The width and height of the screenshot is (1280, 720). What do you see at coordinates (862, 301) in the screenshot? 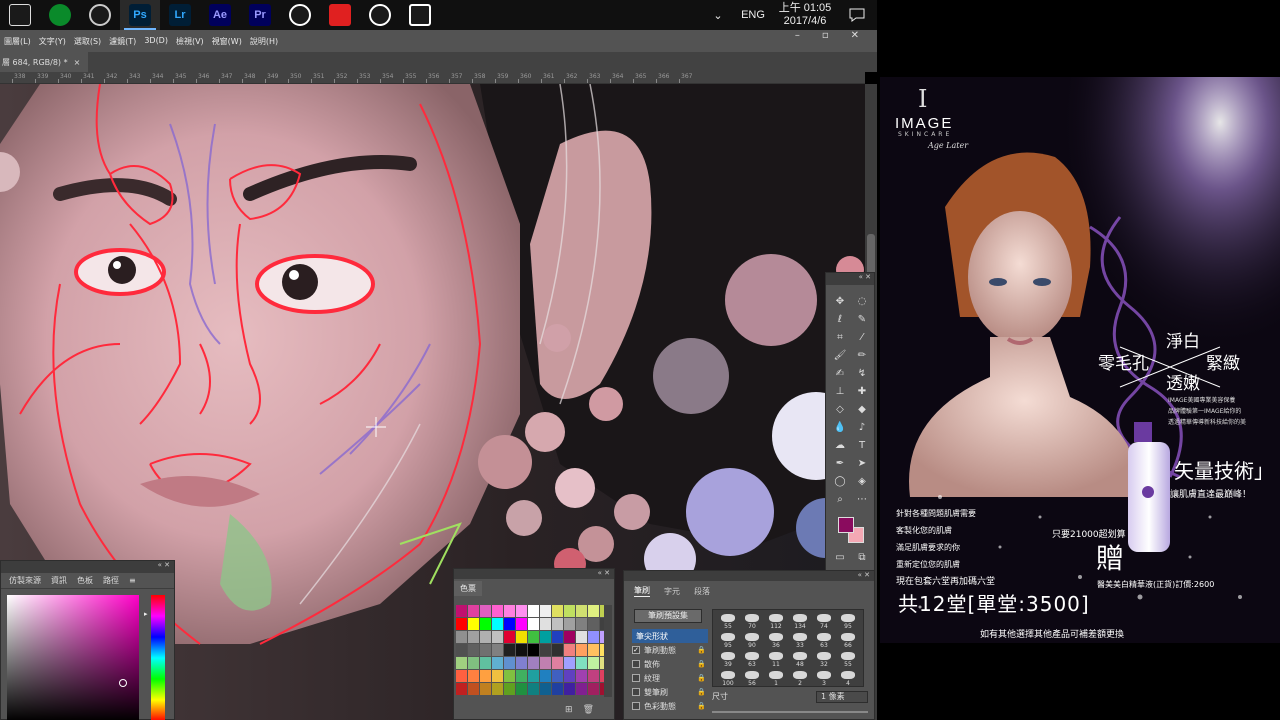
I see `marquee-tool-icon: ◌` at bounding box center [862, 301].